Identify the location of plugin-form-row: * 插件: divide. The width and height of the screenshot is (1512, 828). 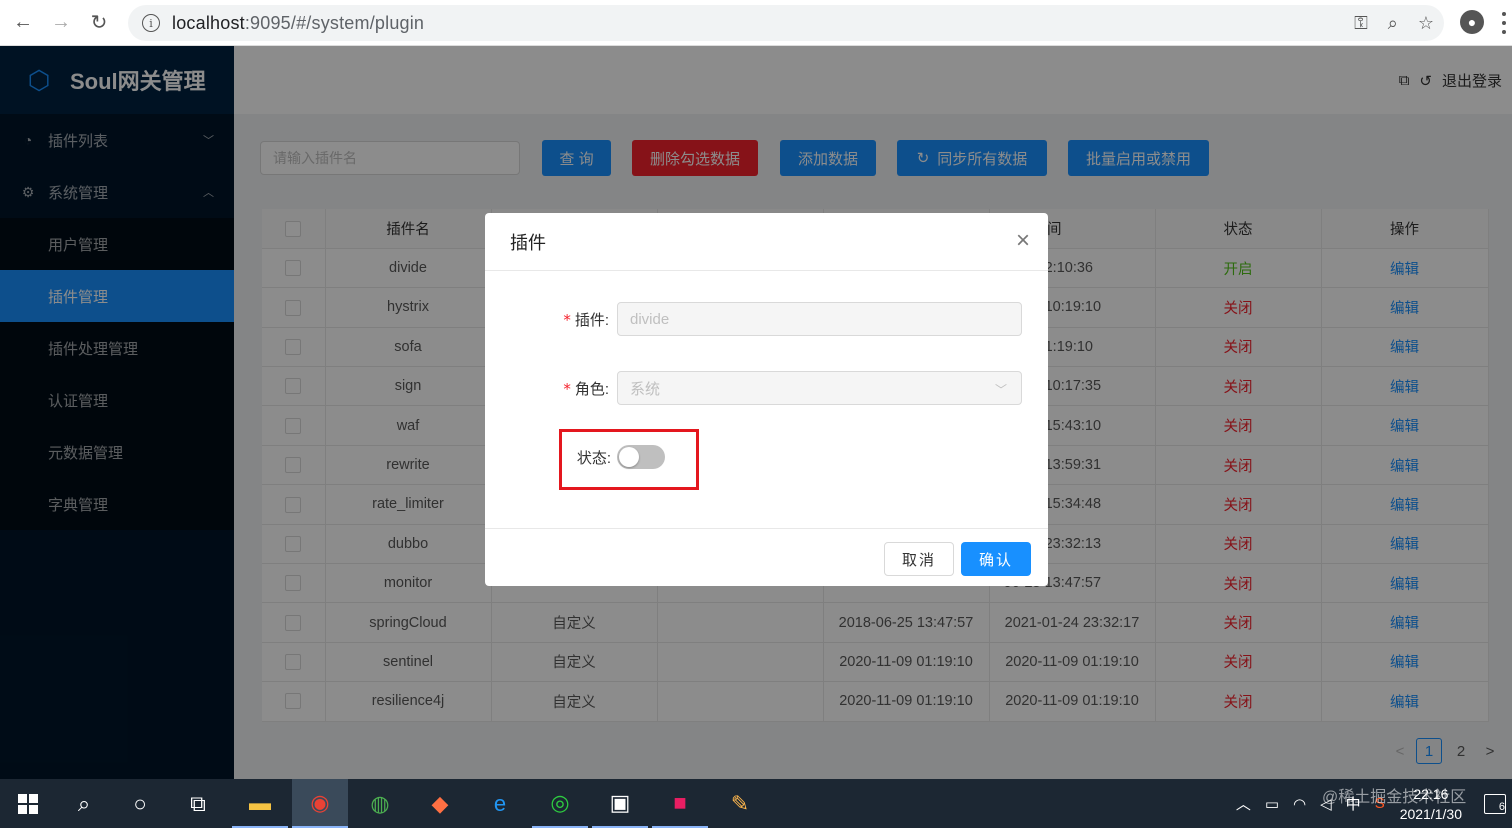
(766, 319).